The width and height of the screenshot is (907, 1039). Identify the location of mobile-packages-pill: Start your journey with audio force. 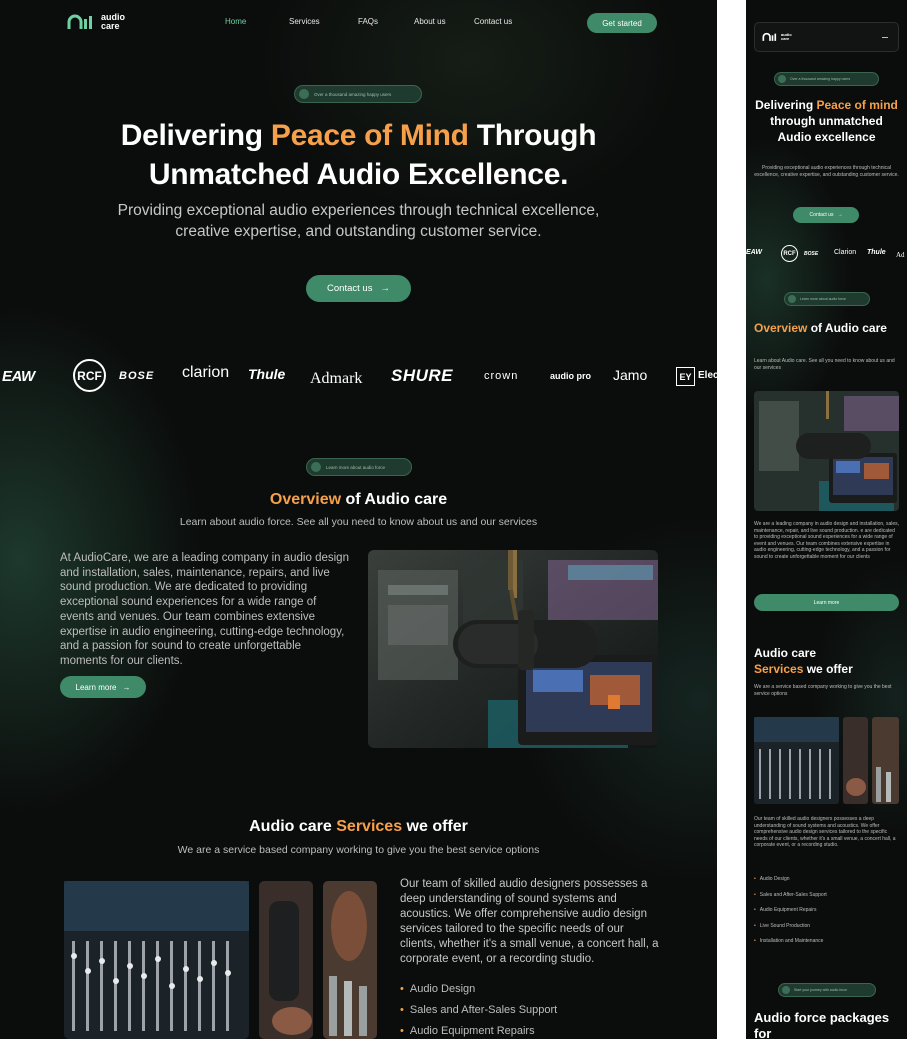
(827, 990).